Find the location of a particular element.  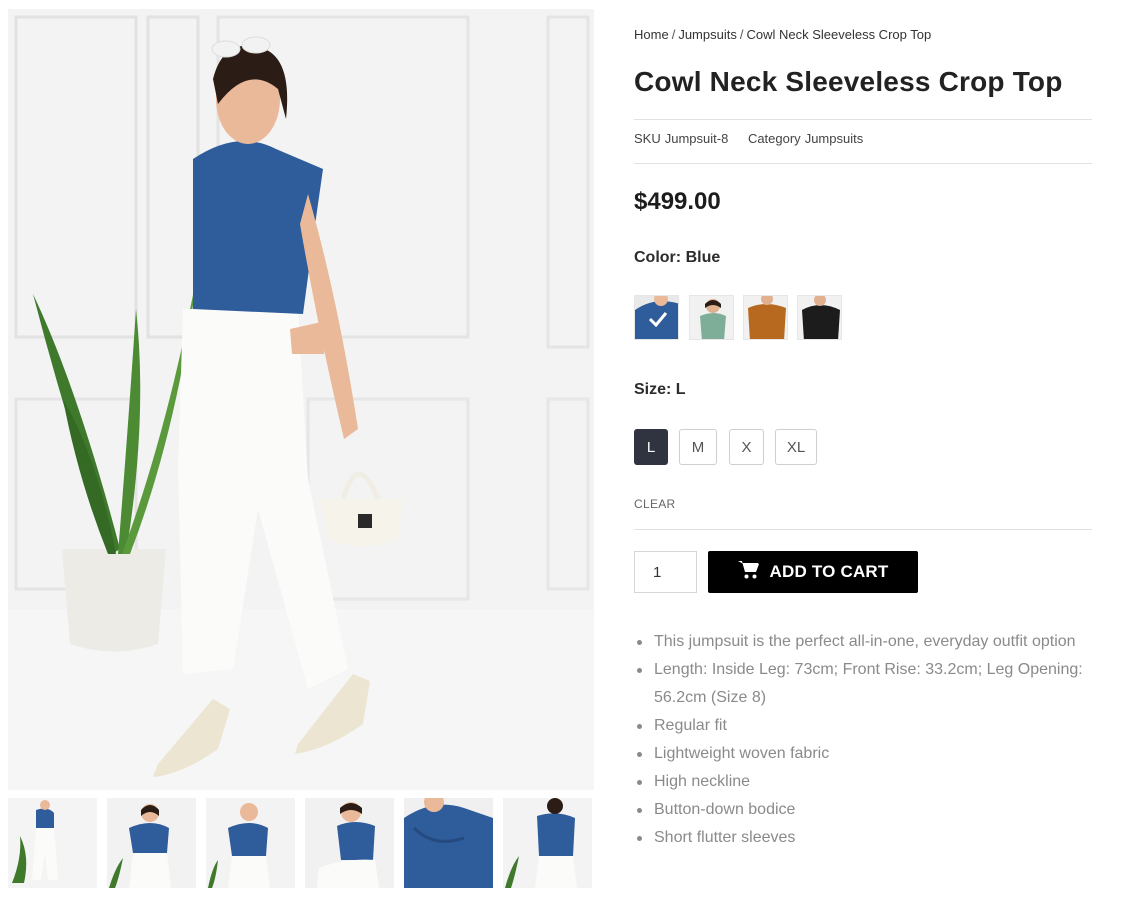

product-price: $499.00 is located at coordinates (677, 201).